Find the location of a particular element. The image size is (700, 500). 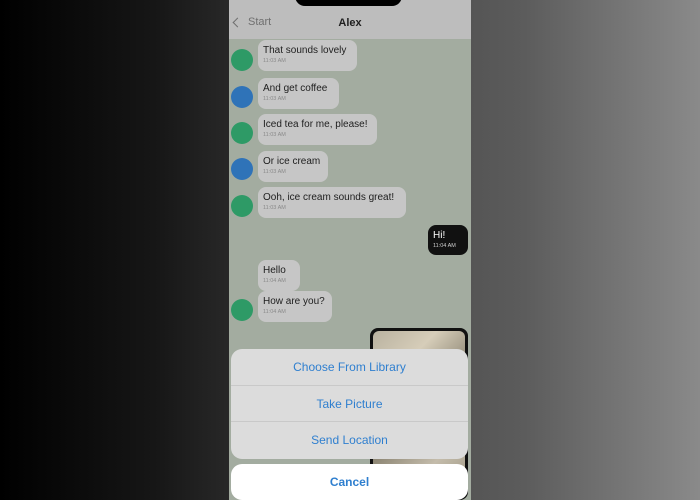

message-bubble: Hello 11:04 AM is located at coordinates (279, 275).